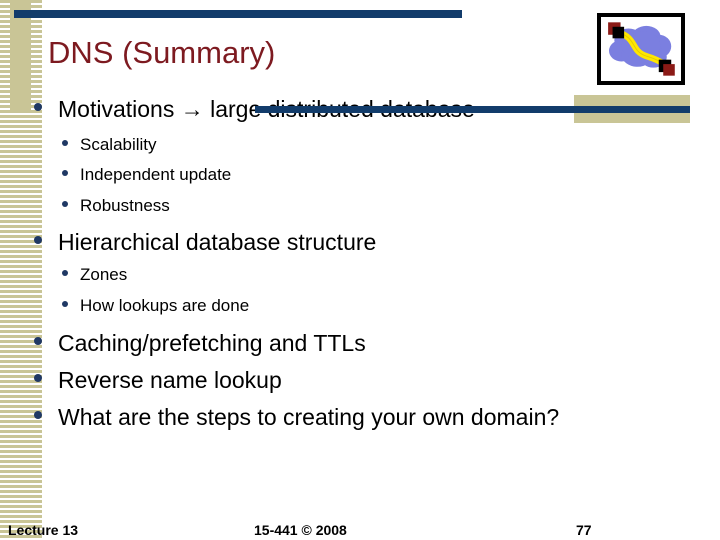 The image size is (720, 540). I want to click on bullet-text: How lookups are done, so click(165, 305).